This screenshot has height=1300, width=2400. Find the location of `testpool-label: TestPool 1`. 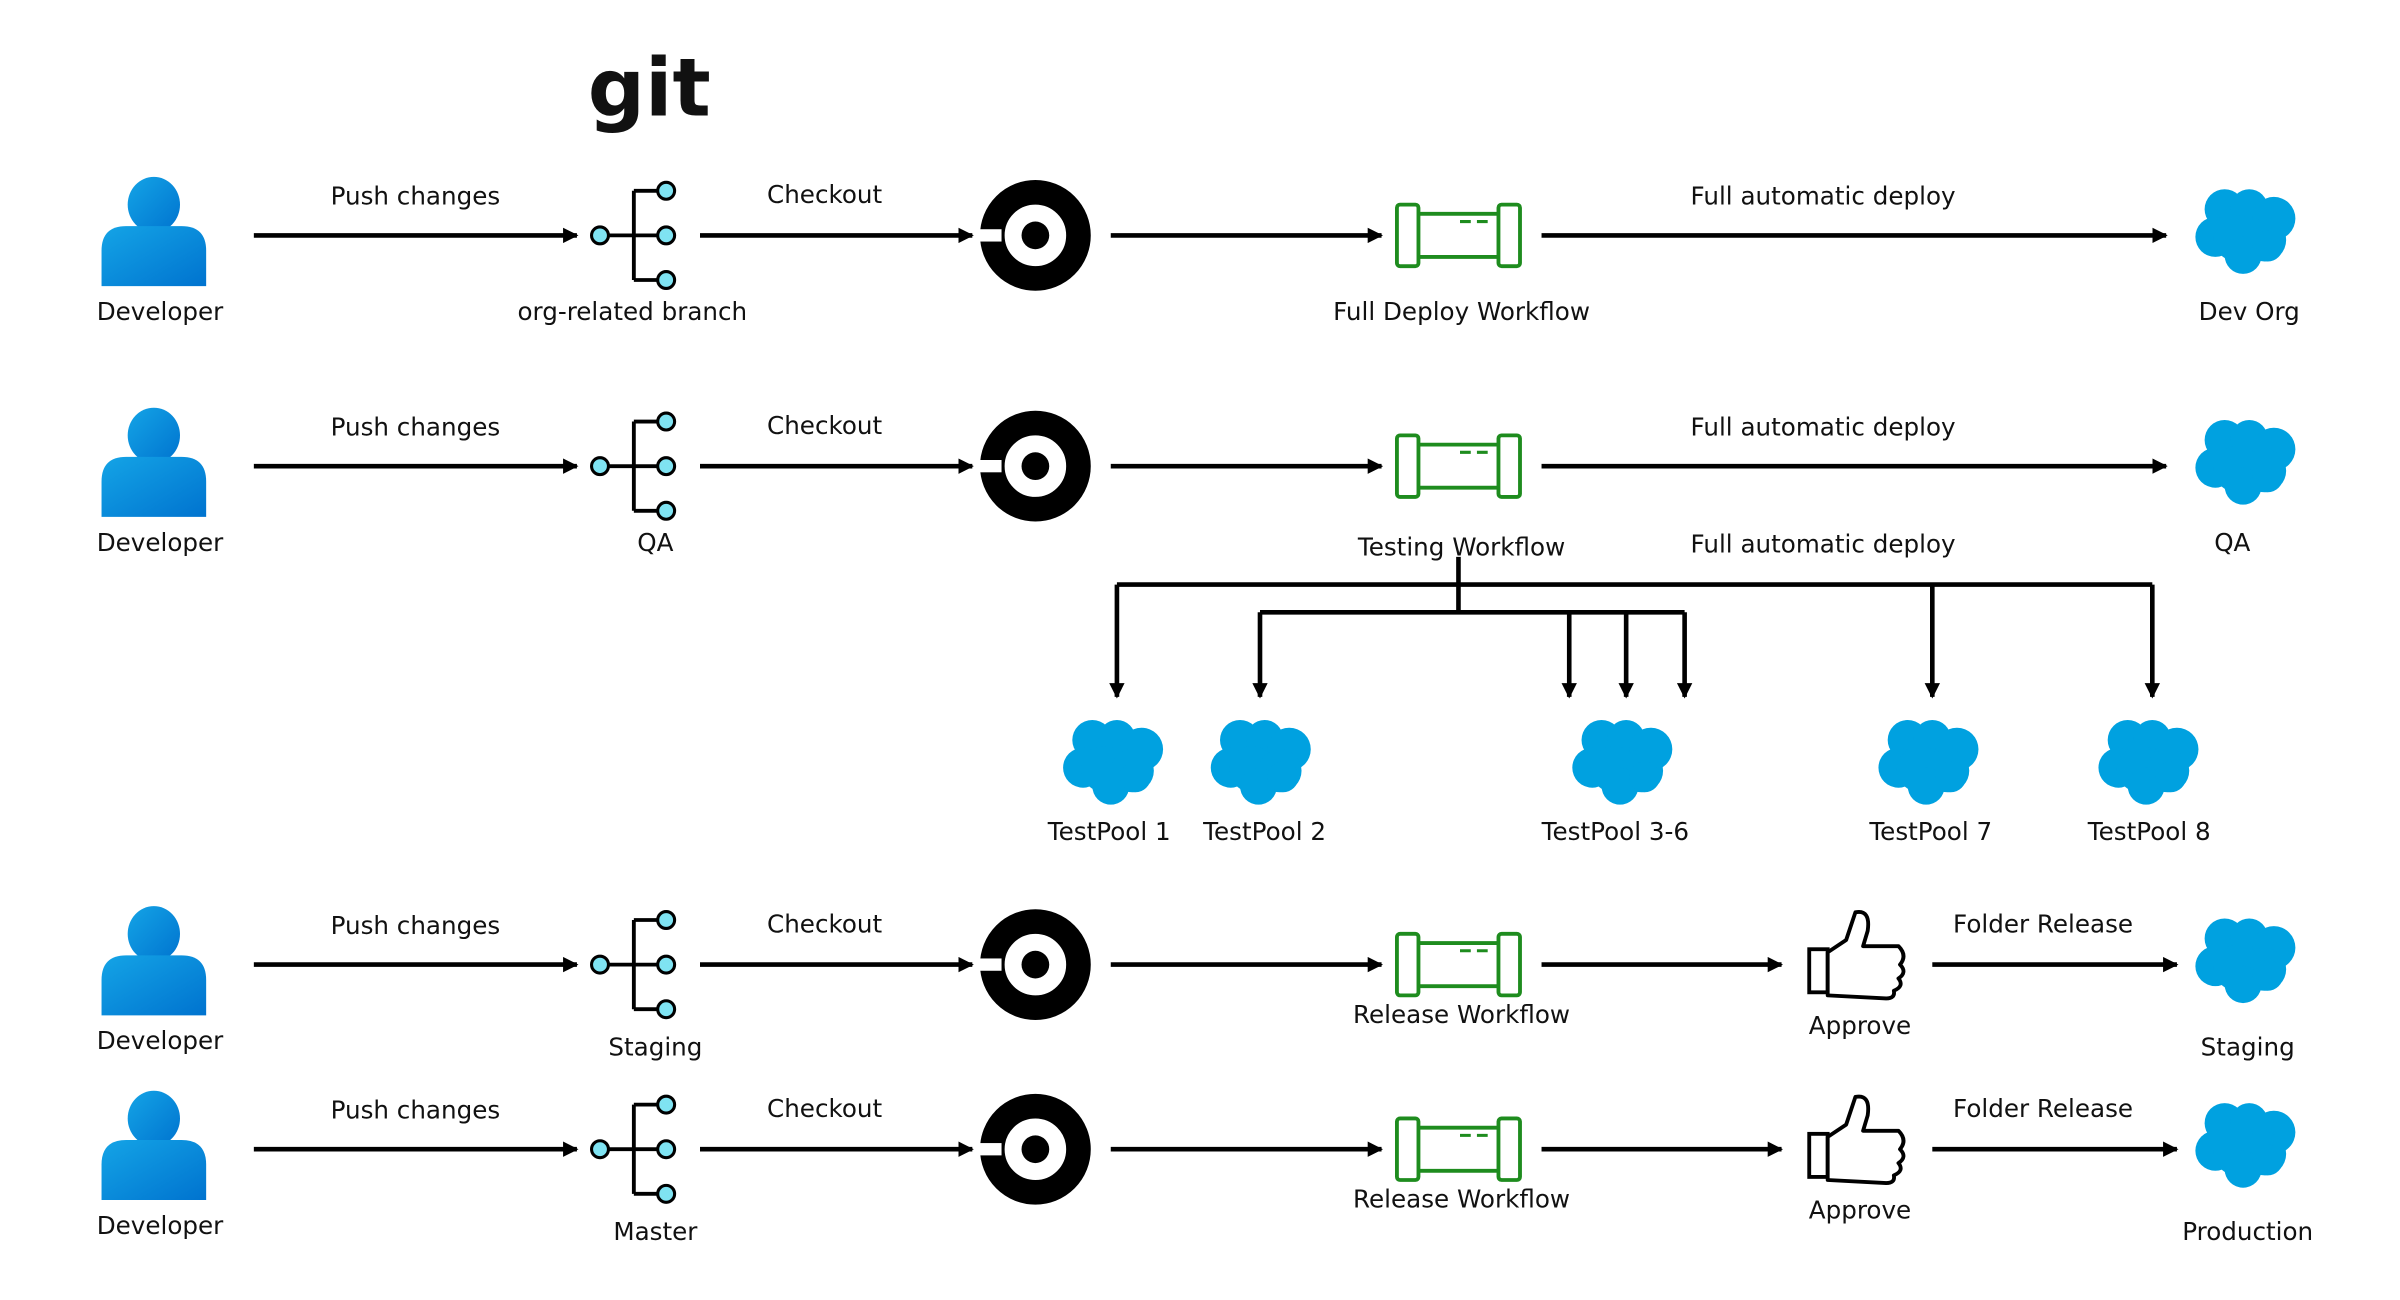

testpool-label: TestPool 1 is located at coordinates (1109, 831).